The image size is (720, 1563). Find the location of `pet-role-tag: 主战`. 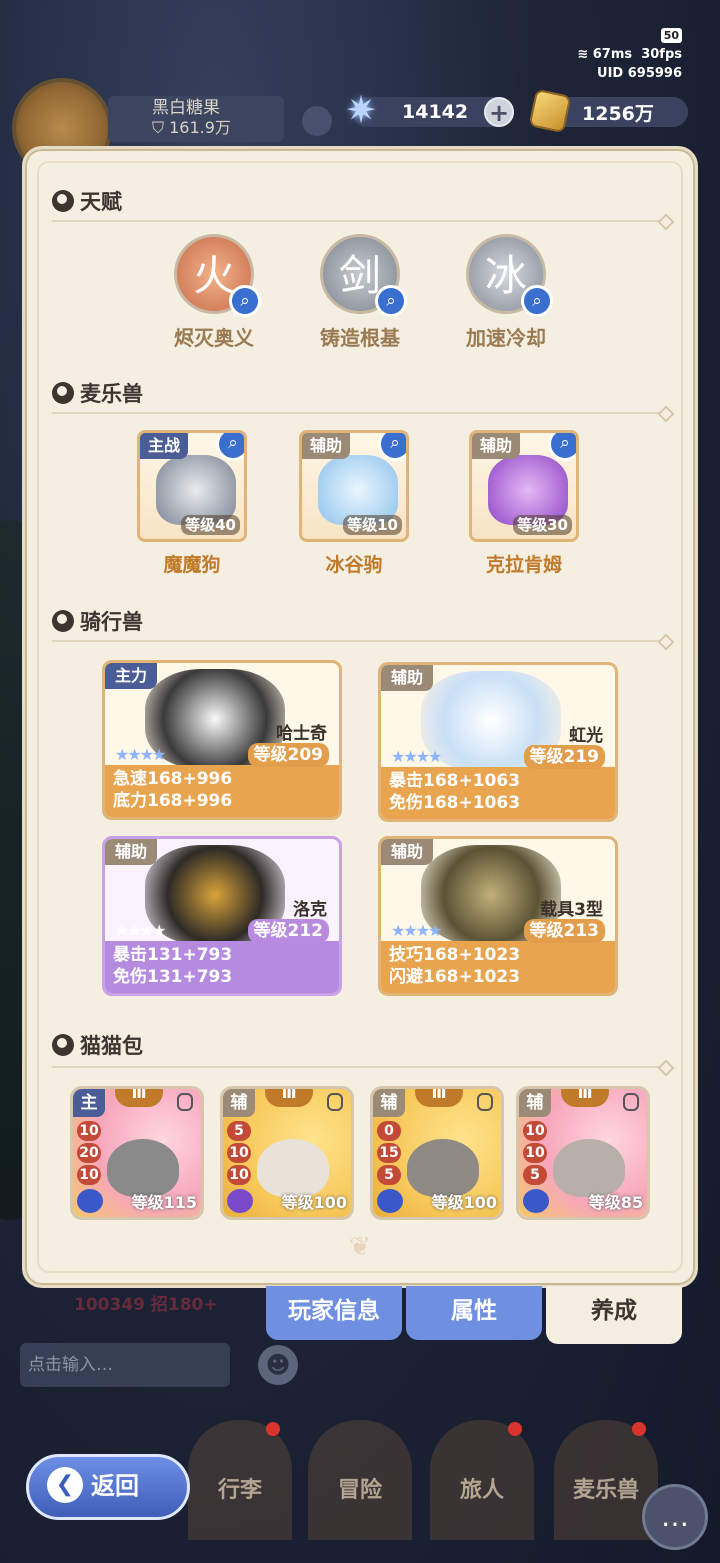

pet-role-tag: 主战 is located at coordinates (164, 446).